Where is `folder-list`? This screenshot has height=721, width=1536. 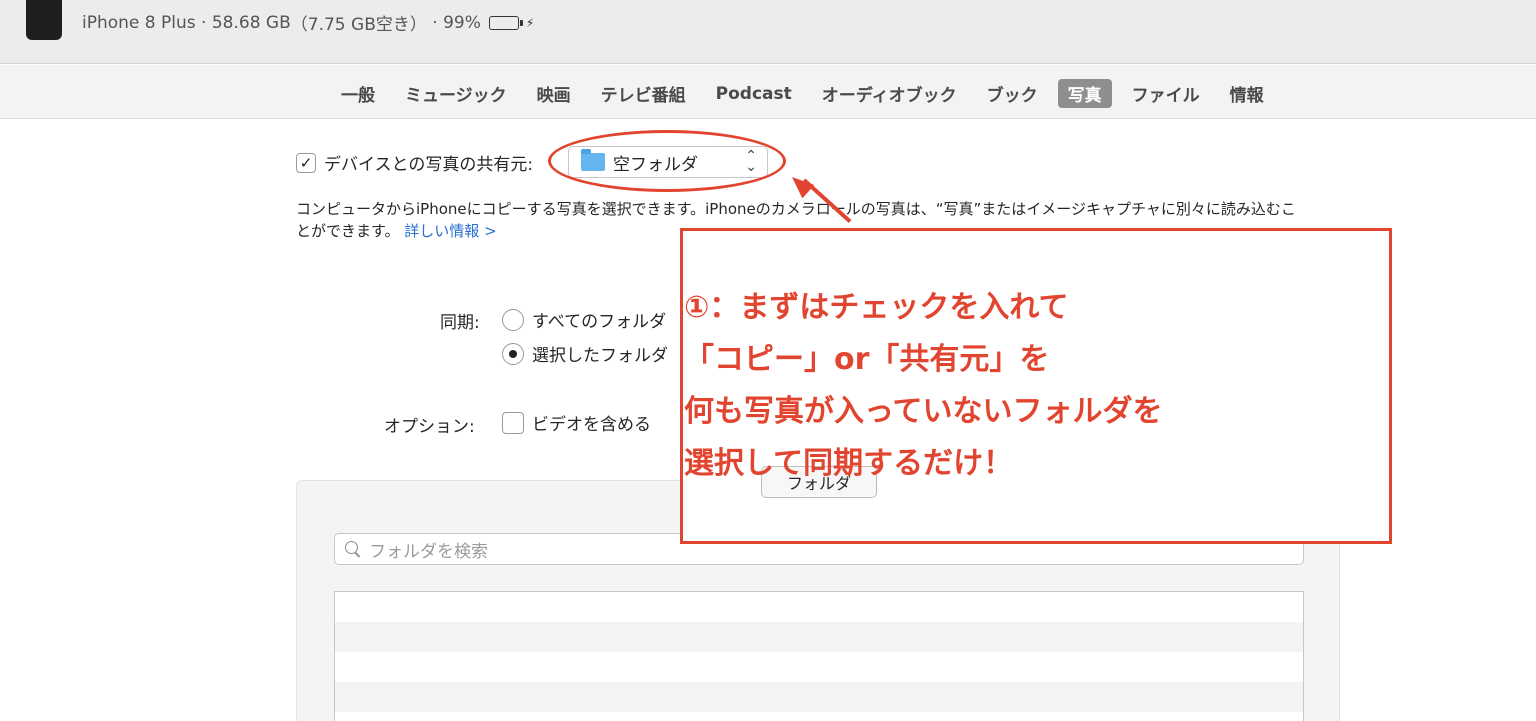 folder-list is located at coordinates (819, 656).